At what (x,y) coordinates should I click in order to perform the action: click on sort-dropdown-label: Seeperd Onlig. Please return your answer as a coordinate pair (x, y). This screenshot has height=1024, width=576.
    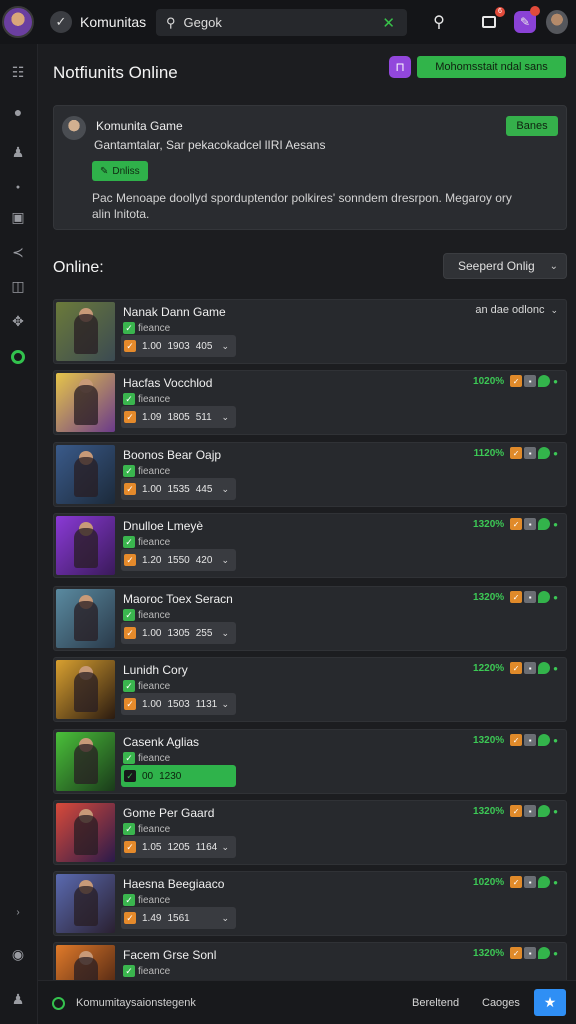
    Looking at the image, I should click on (496, 266).